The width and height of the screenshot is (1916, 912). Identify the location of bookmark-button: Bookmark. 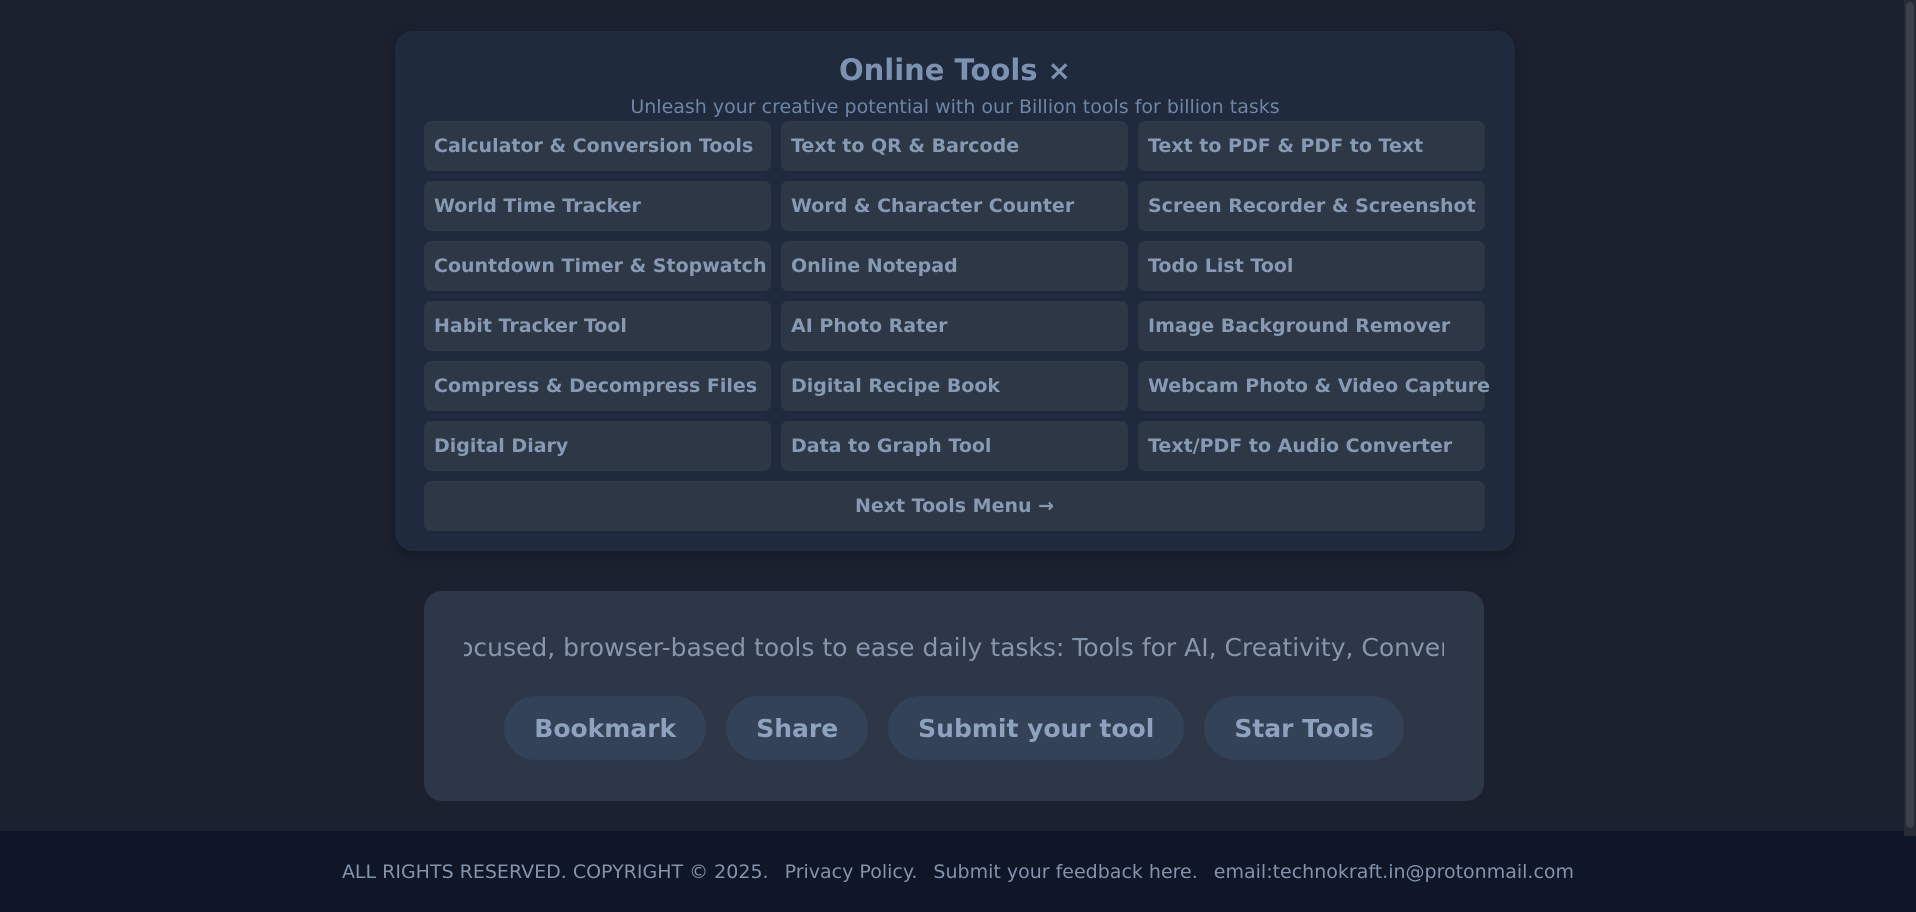
(605, 728).